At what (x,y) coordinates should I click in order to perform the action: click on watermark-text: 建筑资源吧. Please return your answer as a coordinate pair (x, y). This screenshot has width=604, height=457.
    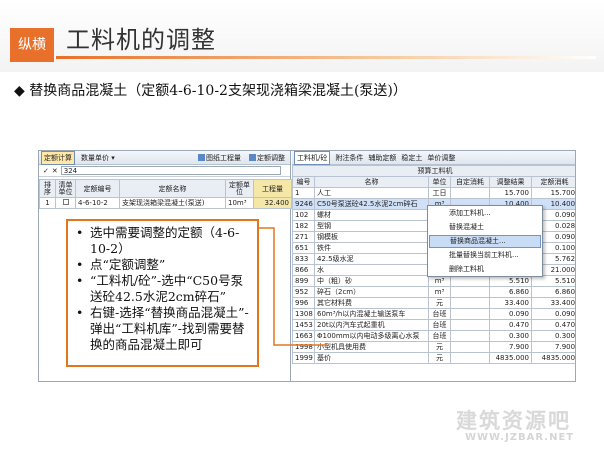
    Looking at the image, I should click on (513, 421).